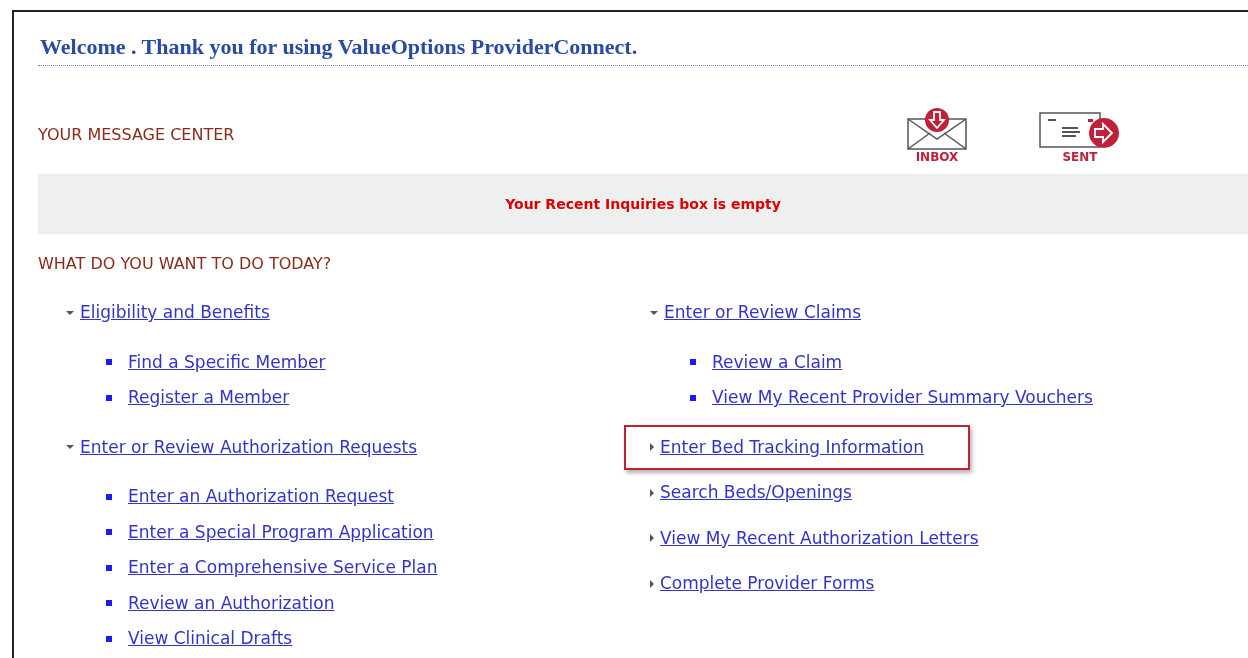 Image resolution: width=1248 pixels, height=658 pixels. What do you see at coordinates (249, 447) in the screenshot?
I see `task-link: Enter or Review Authorization Requests` at bounding box center [249, 447].